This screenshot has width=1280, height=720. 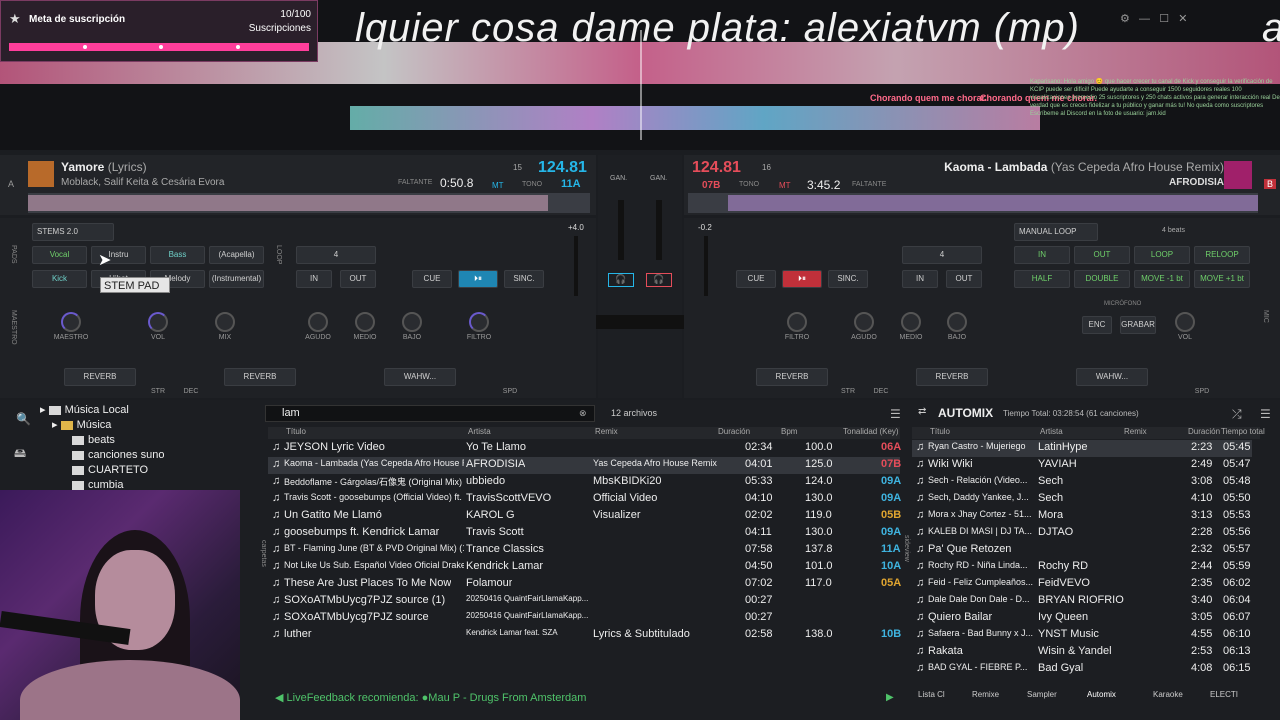 I want to click on deck-b-play-button: ⏵⏸, so click(x=802, y=279).